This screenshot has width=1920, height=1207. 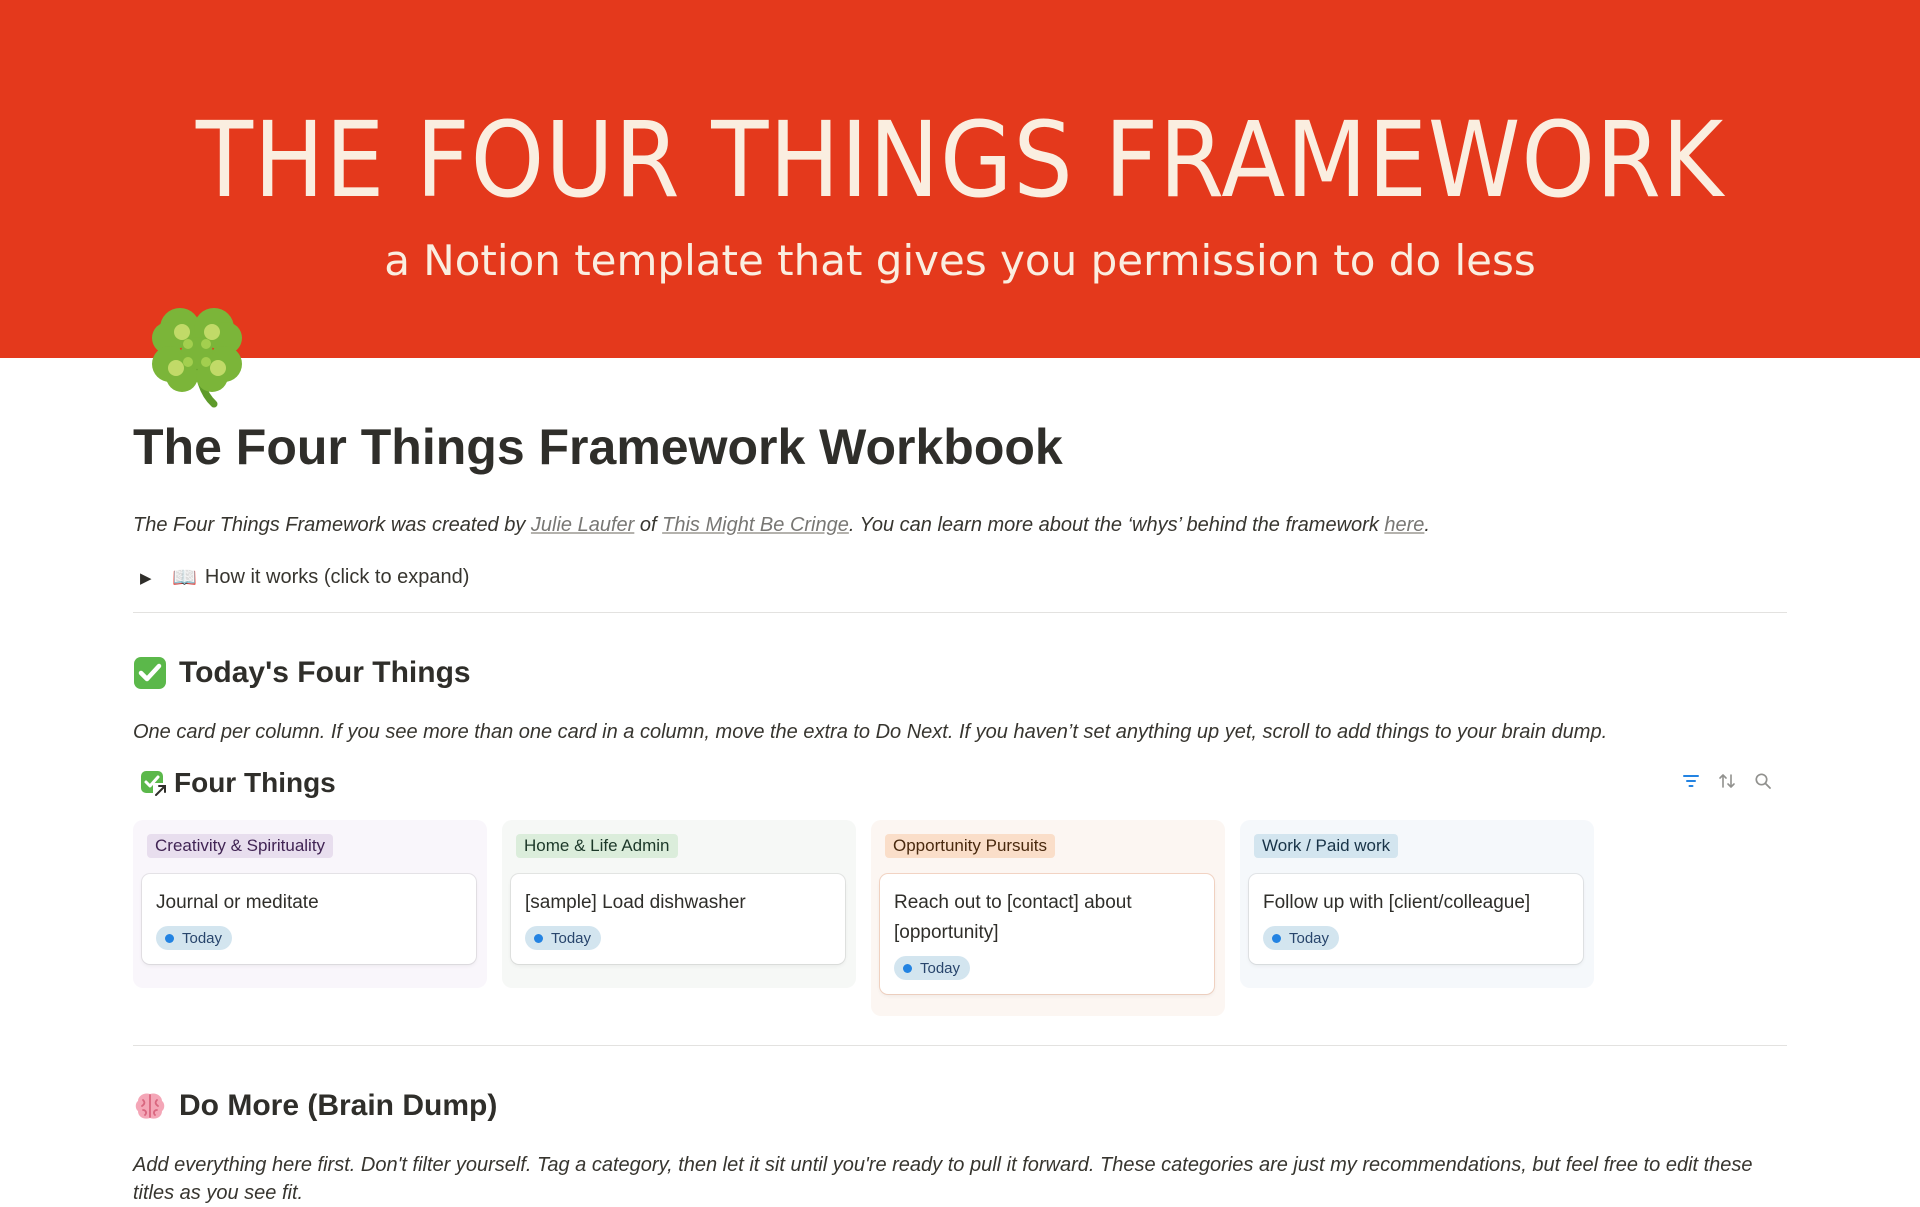 What do you see at coordinates (582, 525) in the screenshot?
I see `author-link: Julie Laufer` at bounding box center [582, 525].